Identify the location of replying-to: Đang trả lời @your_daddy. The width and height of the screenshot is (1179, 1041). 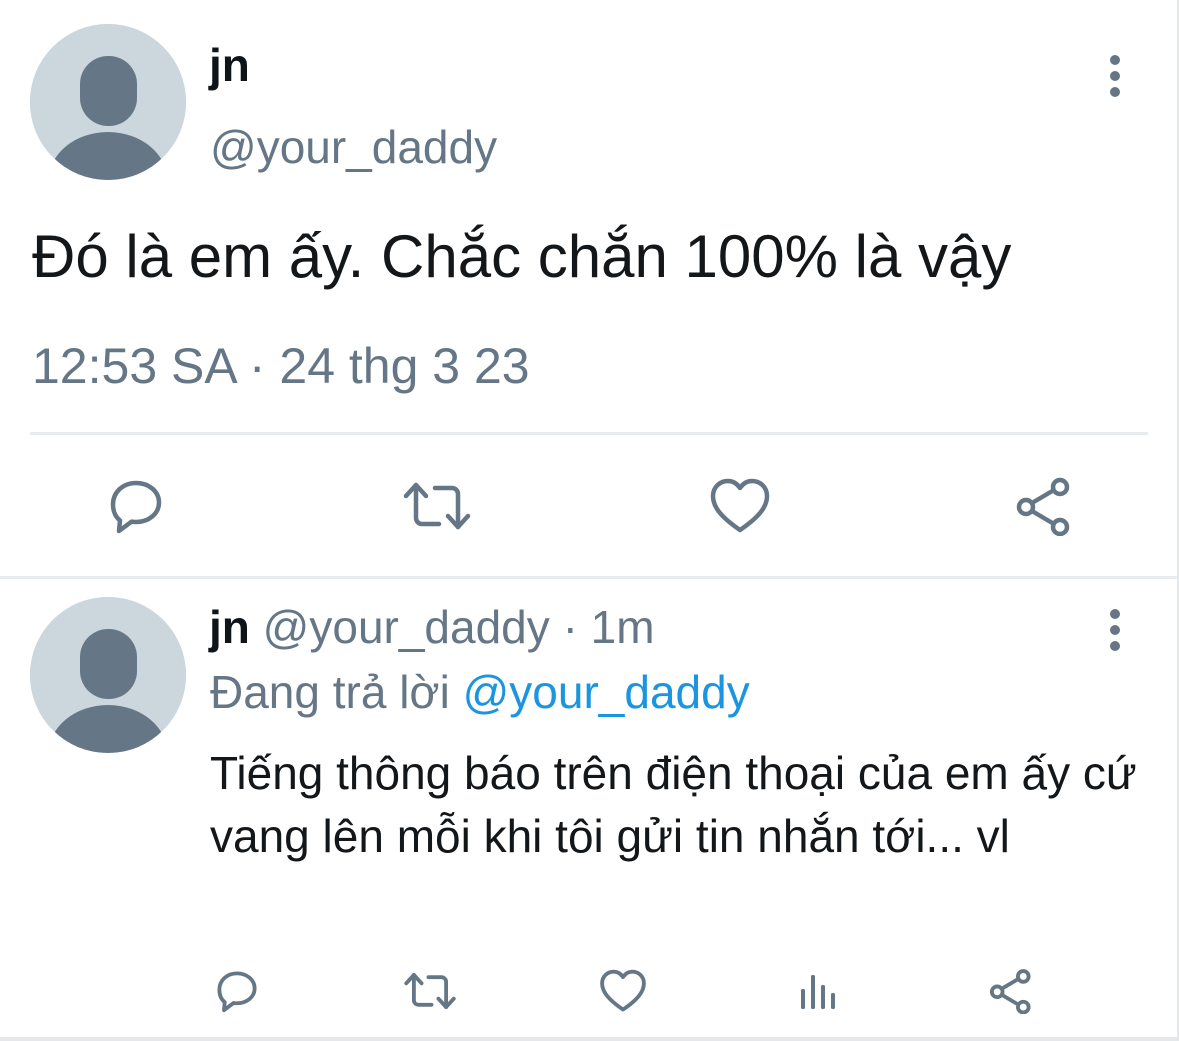
(480, 692).